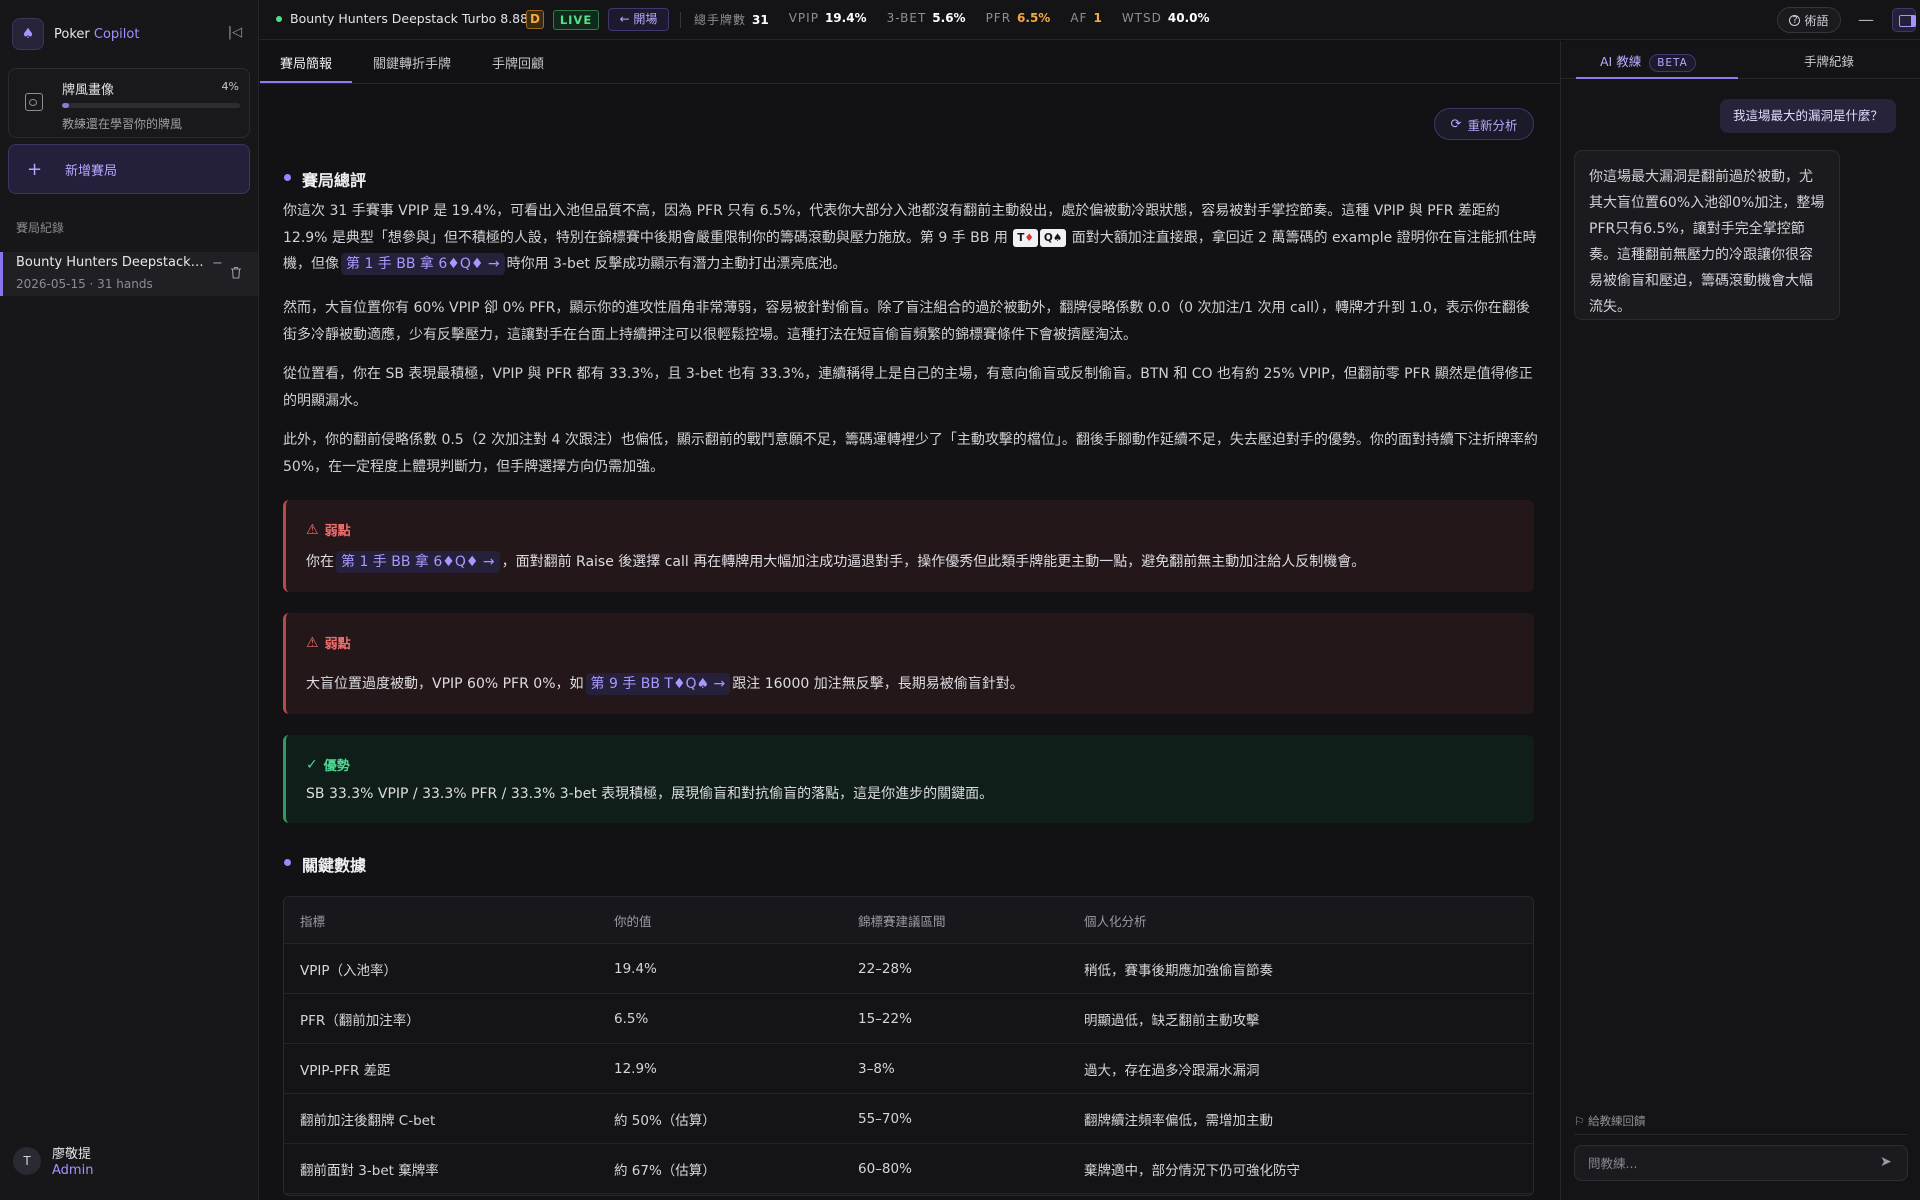 Image resolution: width=1920 pixels, height=1200 pixels. What do you see at coordinates (828, 19) in the screenshot?
I see `stat-item: VPIP 19.4%` at bounding box center [828, 19].